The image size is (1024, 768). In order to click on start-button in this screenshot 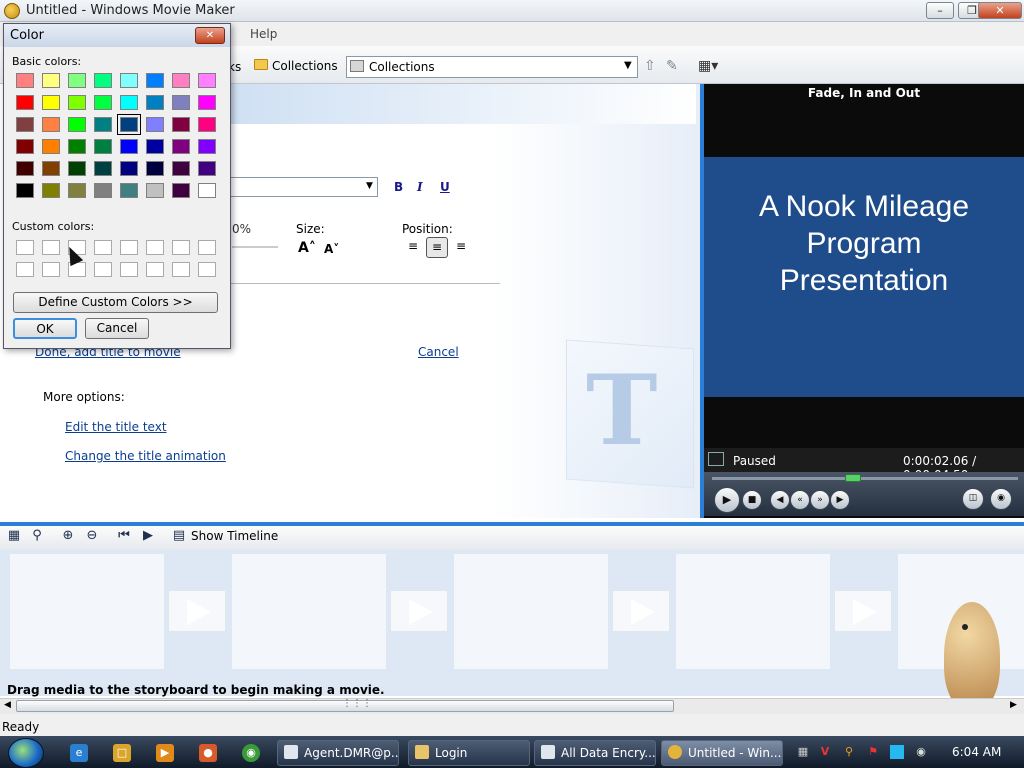, I will do `click(26, 753)`.